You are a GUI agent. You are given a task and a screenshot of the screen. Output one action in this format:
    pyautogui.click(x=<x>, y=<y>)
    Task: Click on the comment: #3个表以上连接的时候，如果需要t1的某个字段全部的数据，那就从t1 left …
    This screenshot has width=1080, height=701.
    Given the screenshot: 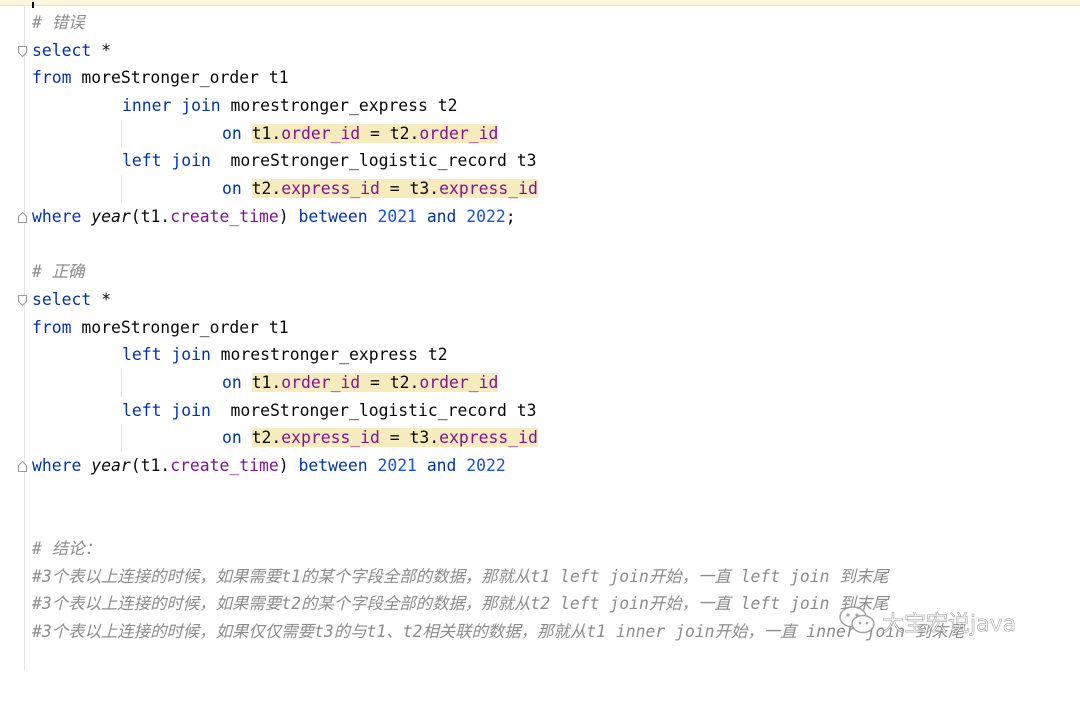 What is the action you would take?
    pyautogui.click(x=460, y=576)
    